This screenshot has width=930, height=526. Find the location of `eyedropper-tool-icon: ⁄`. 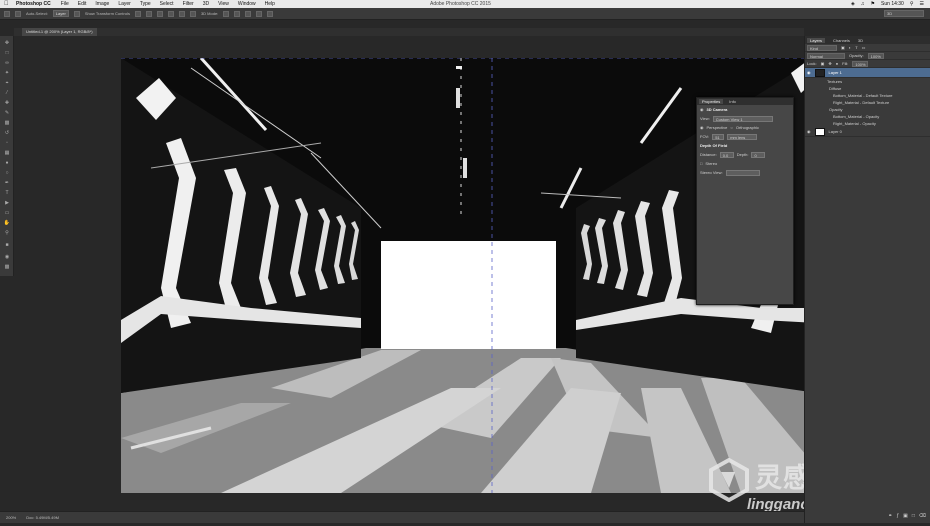

eyedropper-tool-icon: ⁄ is located at coordinates (7, 93).